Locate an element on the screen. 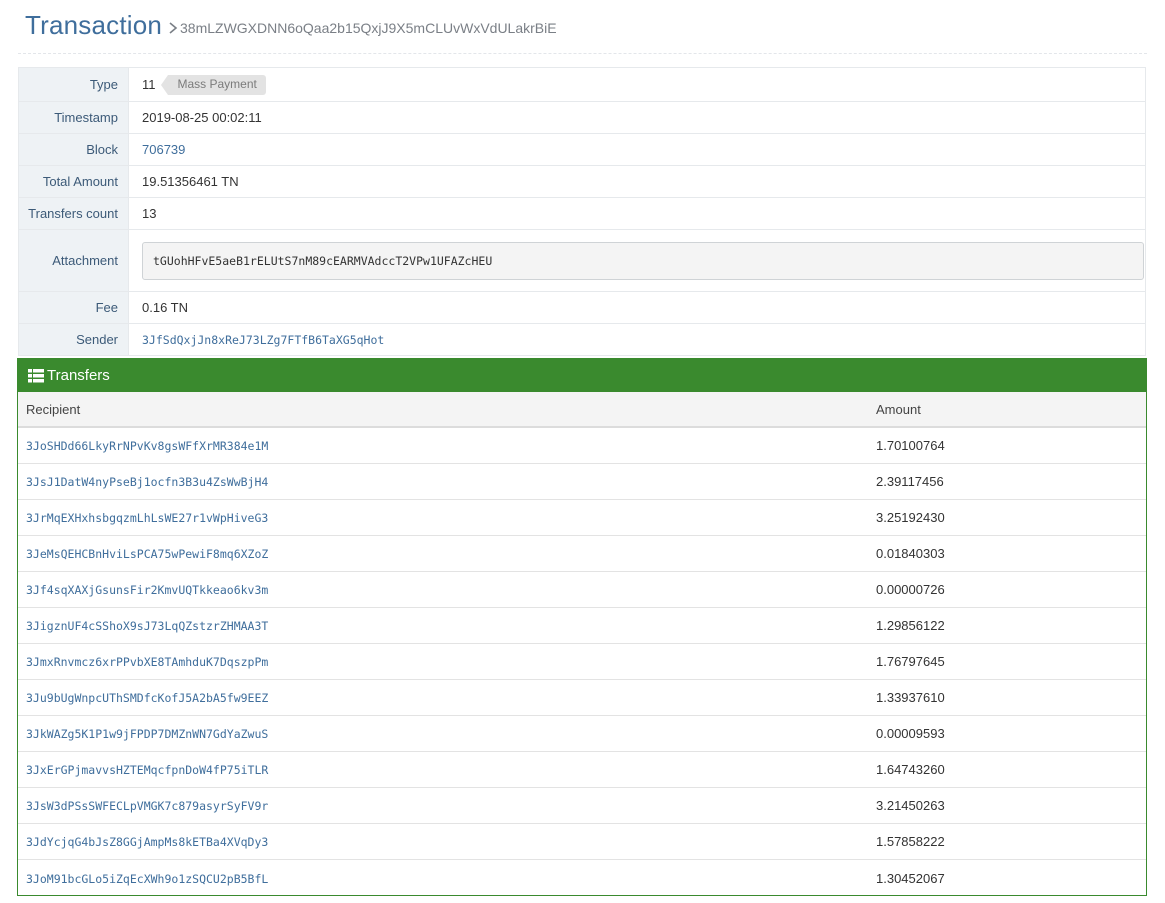 This screenshot has height=903, width=1165. recipient-link: 3Jf4sqXAXjGsunsFir2KmvUQTkkeao6kv3m is located at coordinates (147, 590).